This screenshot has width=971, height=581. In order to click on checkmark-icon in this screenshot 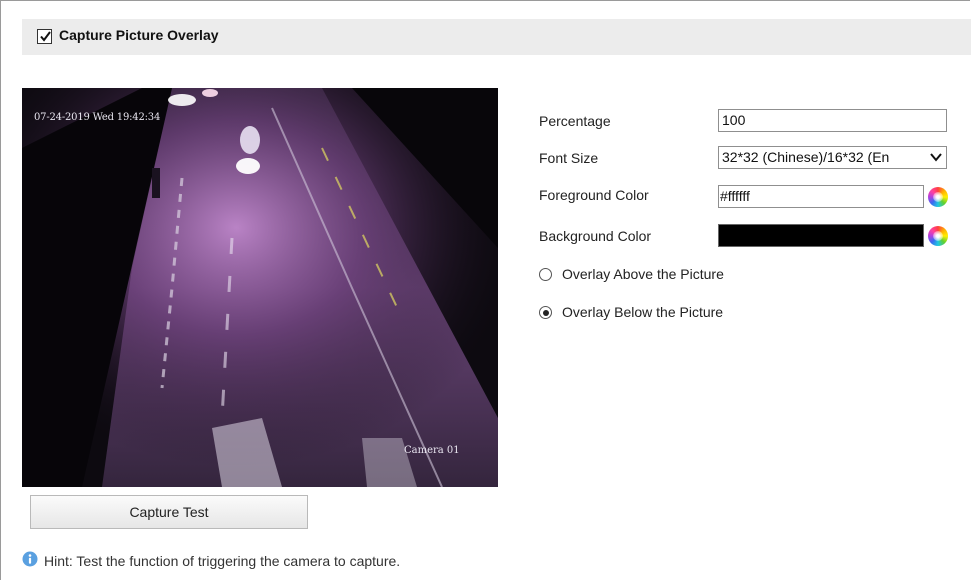, I will do `click(45, 36)`.